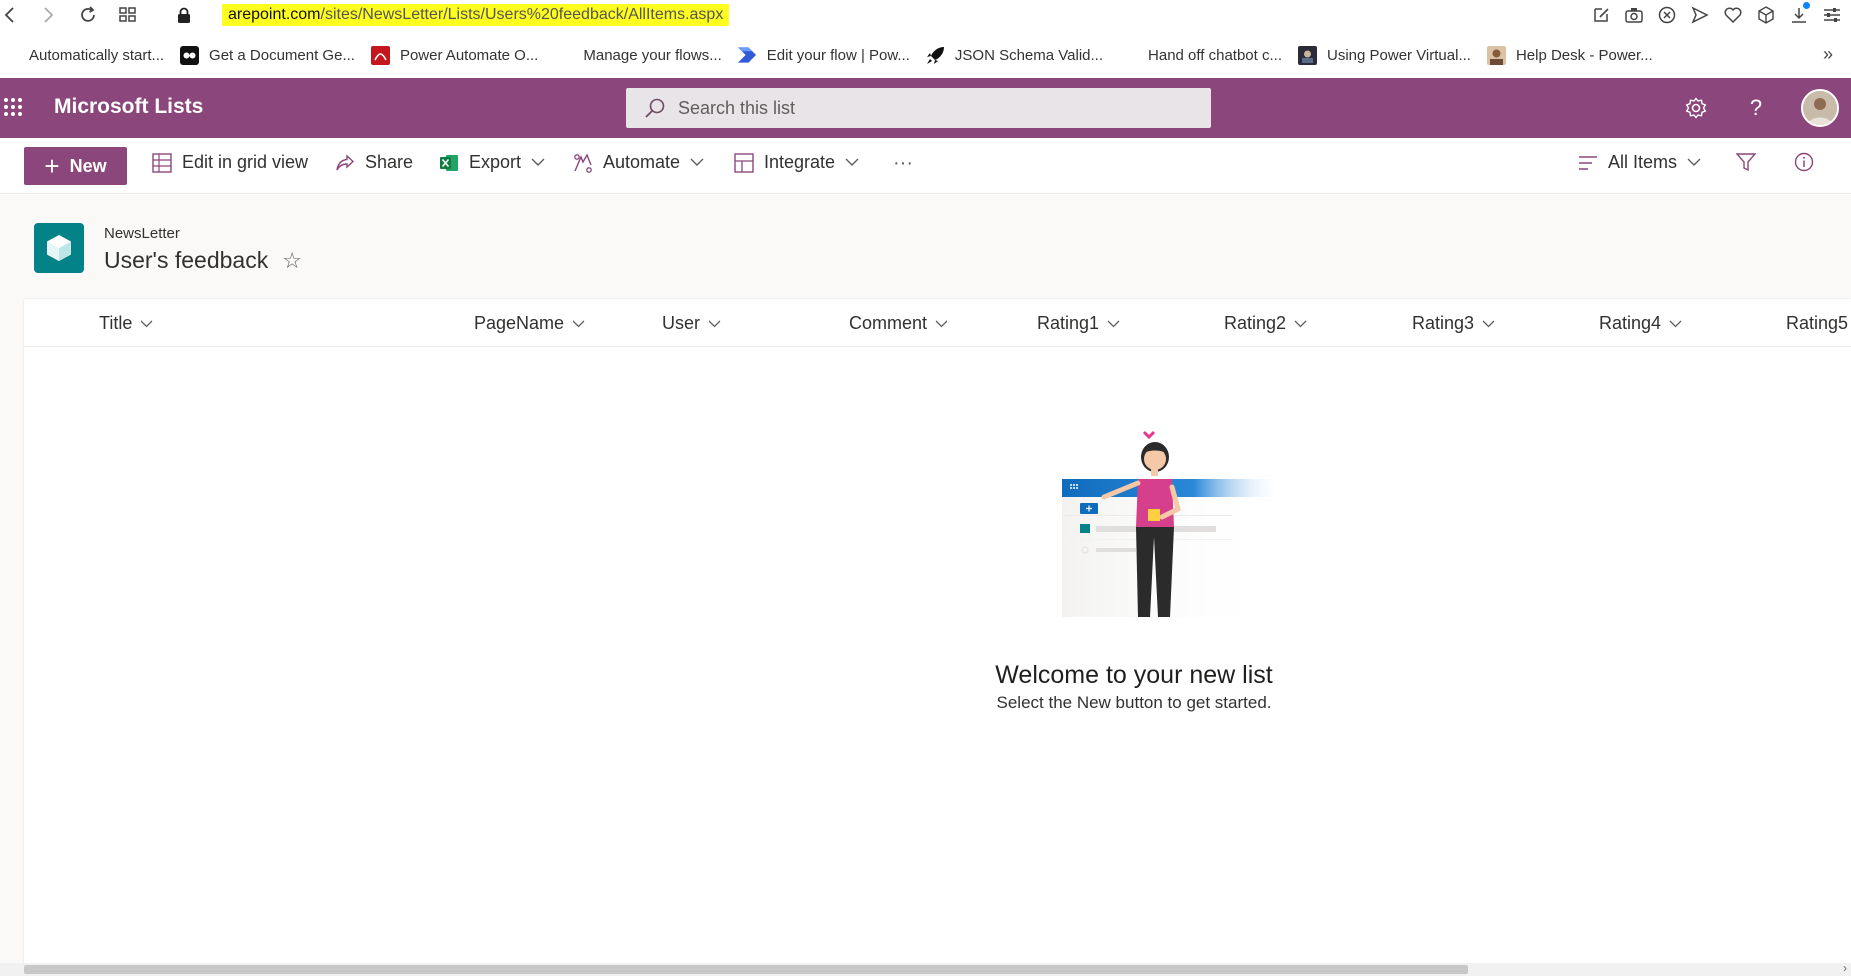 The image size is (1851, 976). What do you see at coordinates (1845, 968) in the screenshot?
I see `scroll-right-arrow-icon: ›` at bounding box center [1845, 968].